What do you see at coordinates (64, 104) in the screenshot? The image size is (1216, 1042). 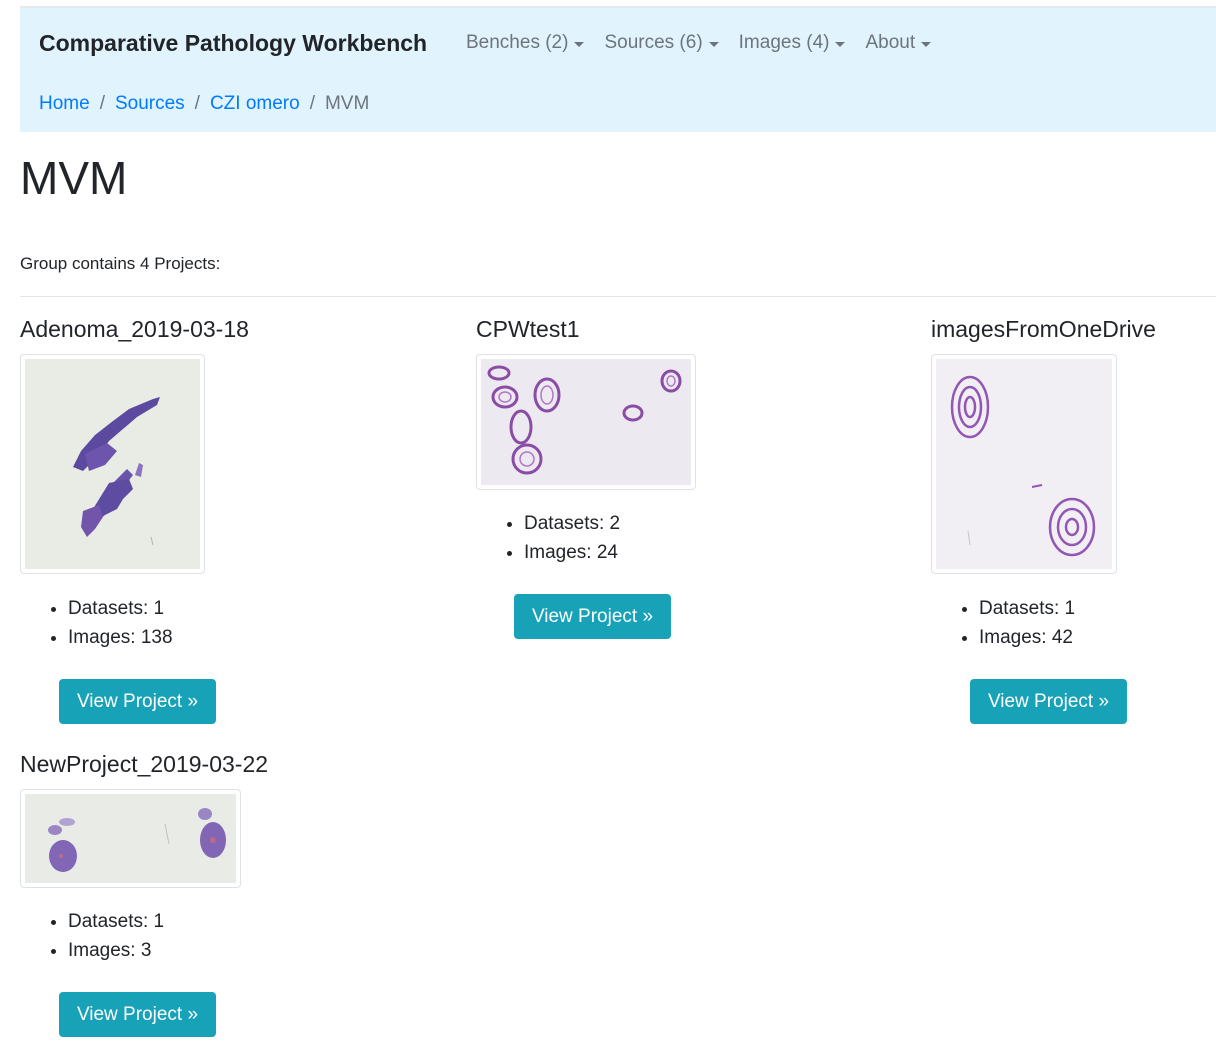 I see `breadcrumb-home-link: Home` at bounding box center [64, 104].